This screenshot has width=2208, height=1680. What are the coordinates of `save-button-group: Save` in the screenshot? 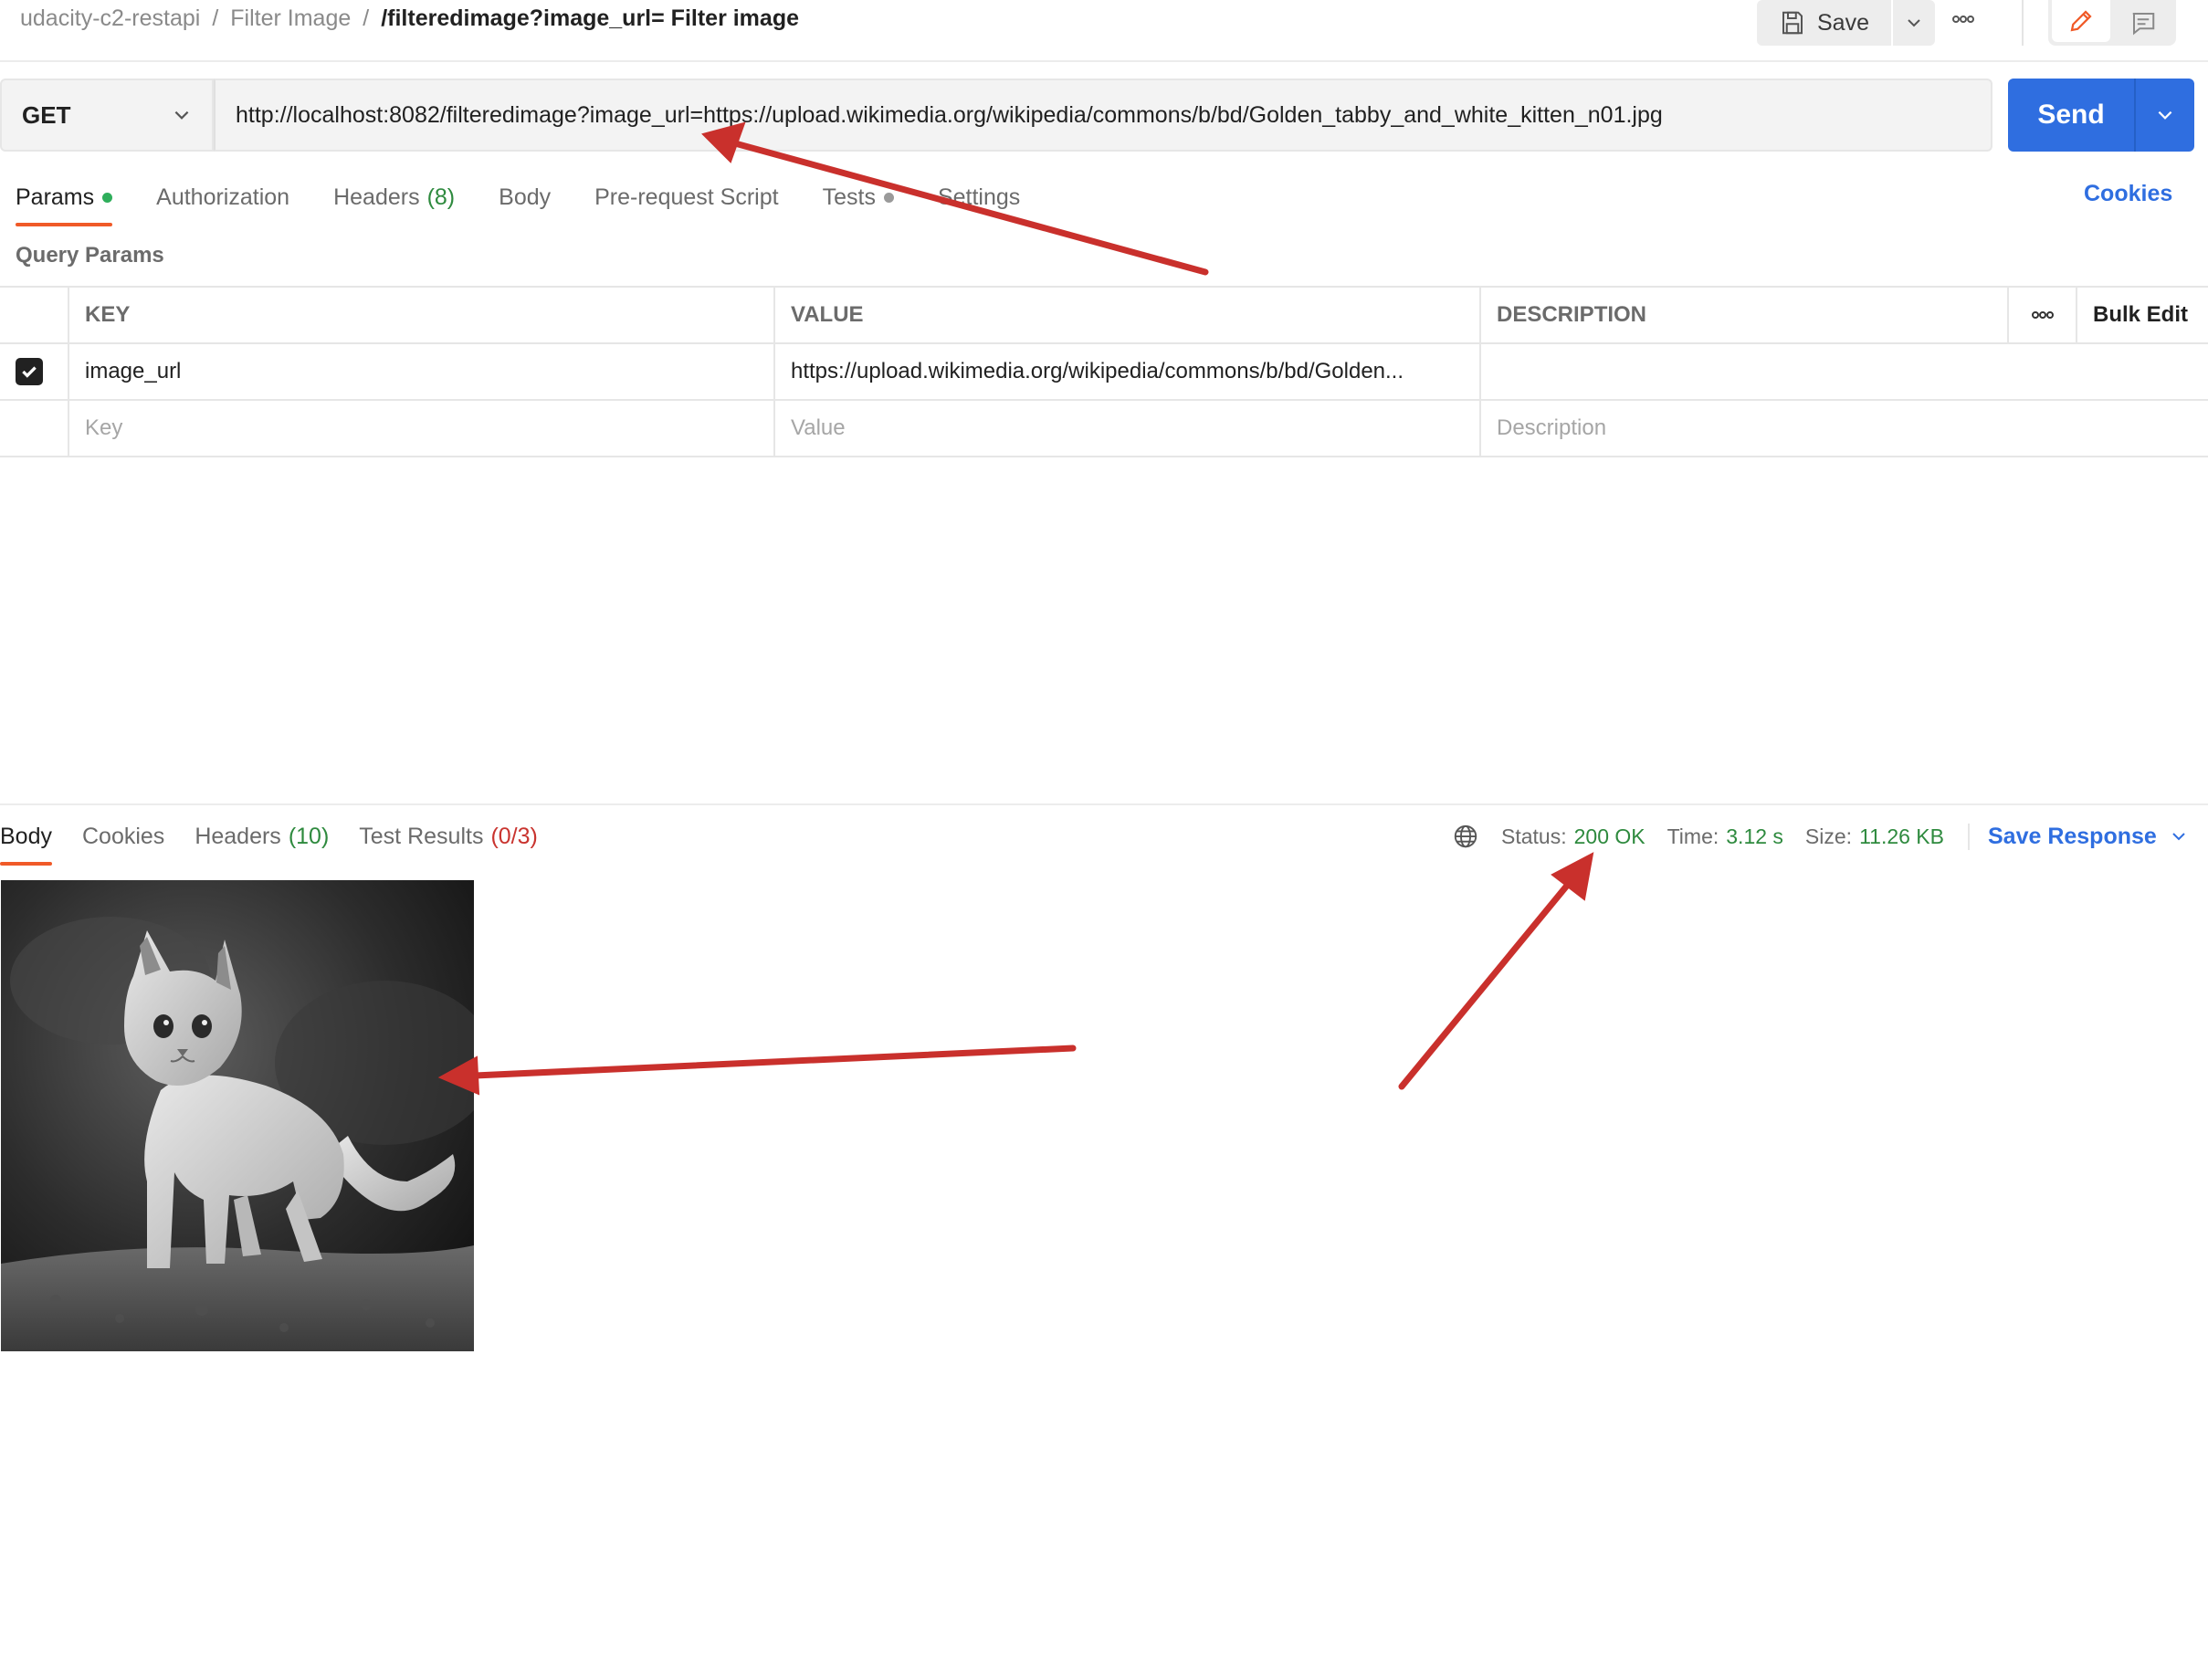 It's located at (1846, 23).